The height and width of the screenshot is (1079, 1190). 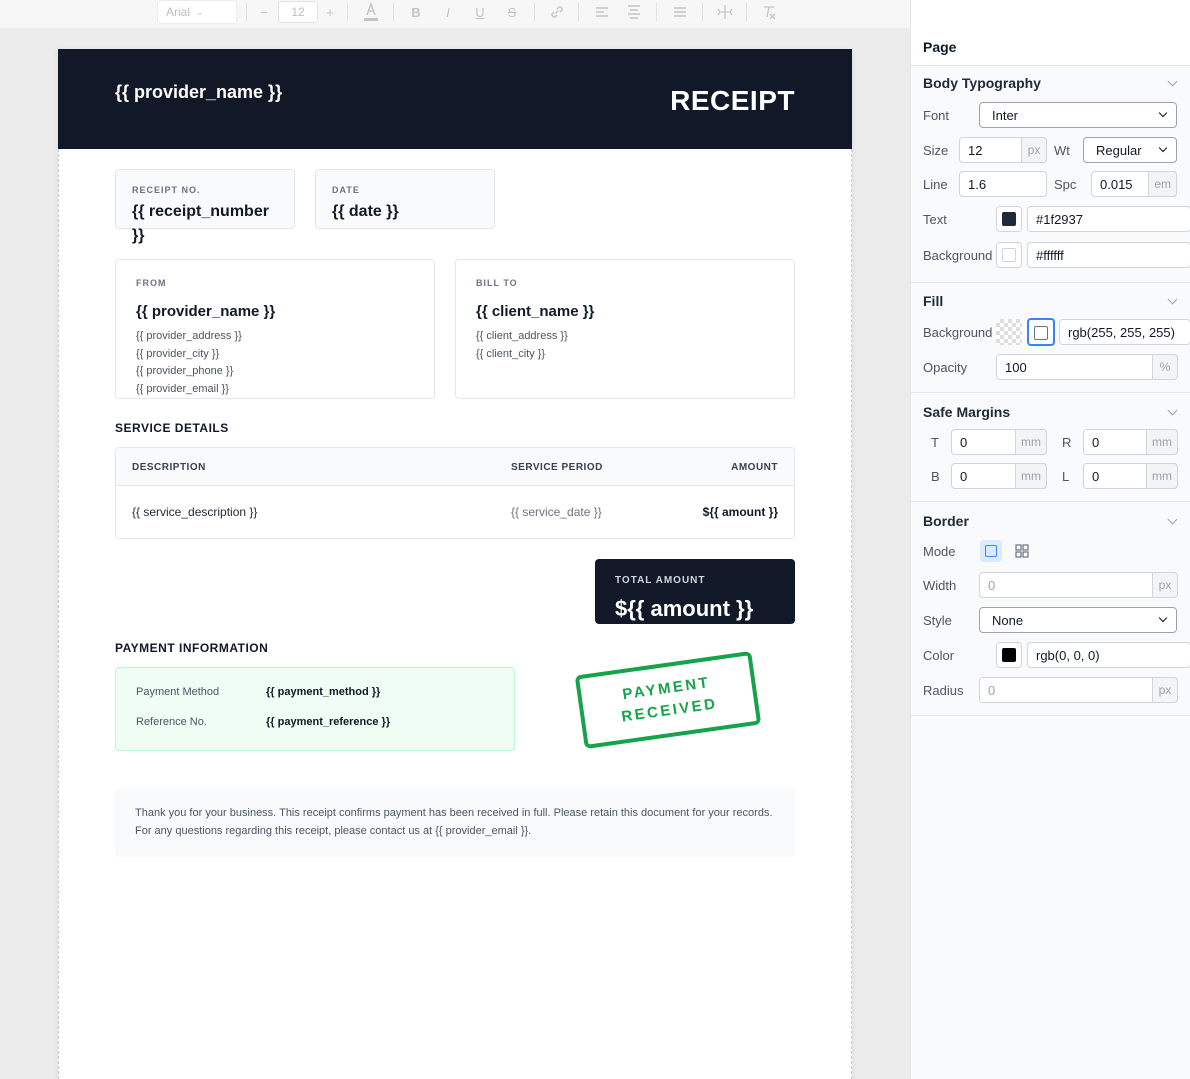 What do you see at coordinates (205, 206) in the screenshot?
I see `receipt-number-card: RECEIPT NO. {{ receipt_number }}` at bounding box center [205, 206].